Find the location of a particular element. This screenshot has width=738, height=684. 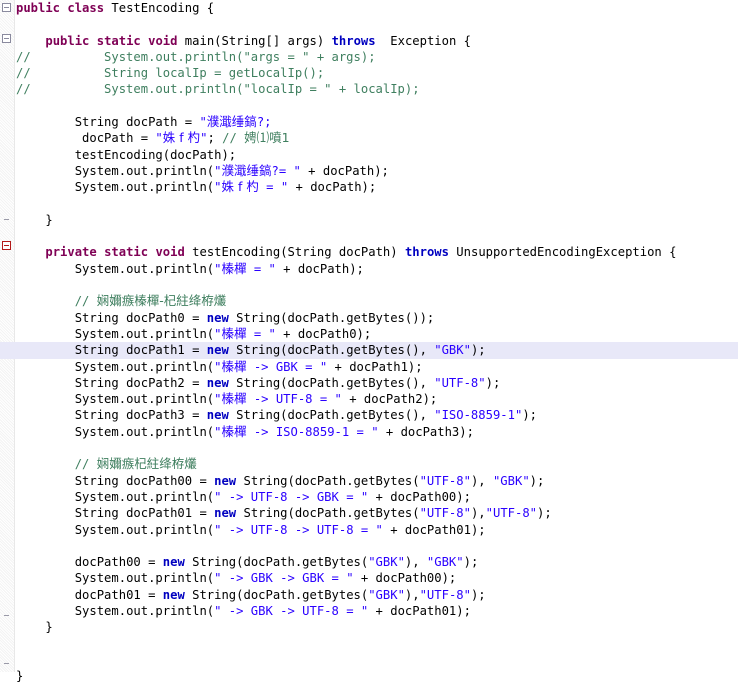

code-token-cmtcjk: 娉⑴噴1 is located at coordinates (267, 138).